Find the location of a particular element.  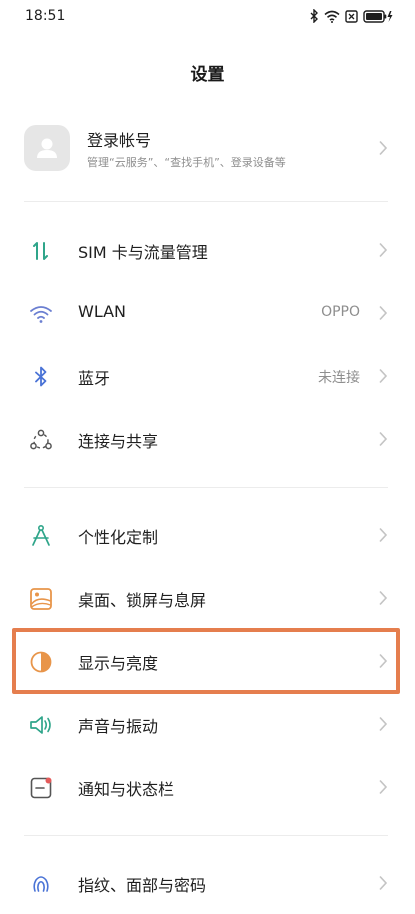

account-name: 登录帐号 is located at coordinates (119, 140).